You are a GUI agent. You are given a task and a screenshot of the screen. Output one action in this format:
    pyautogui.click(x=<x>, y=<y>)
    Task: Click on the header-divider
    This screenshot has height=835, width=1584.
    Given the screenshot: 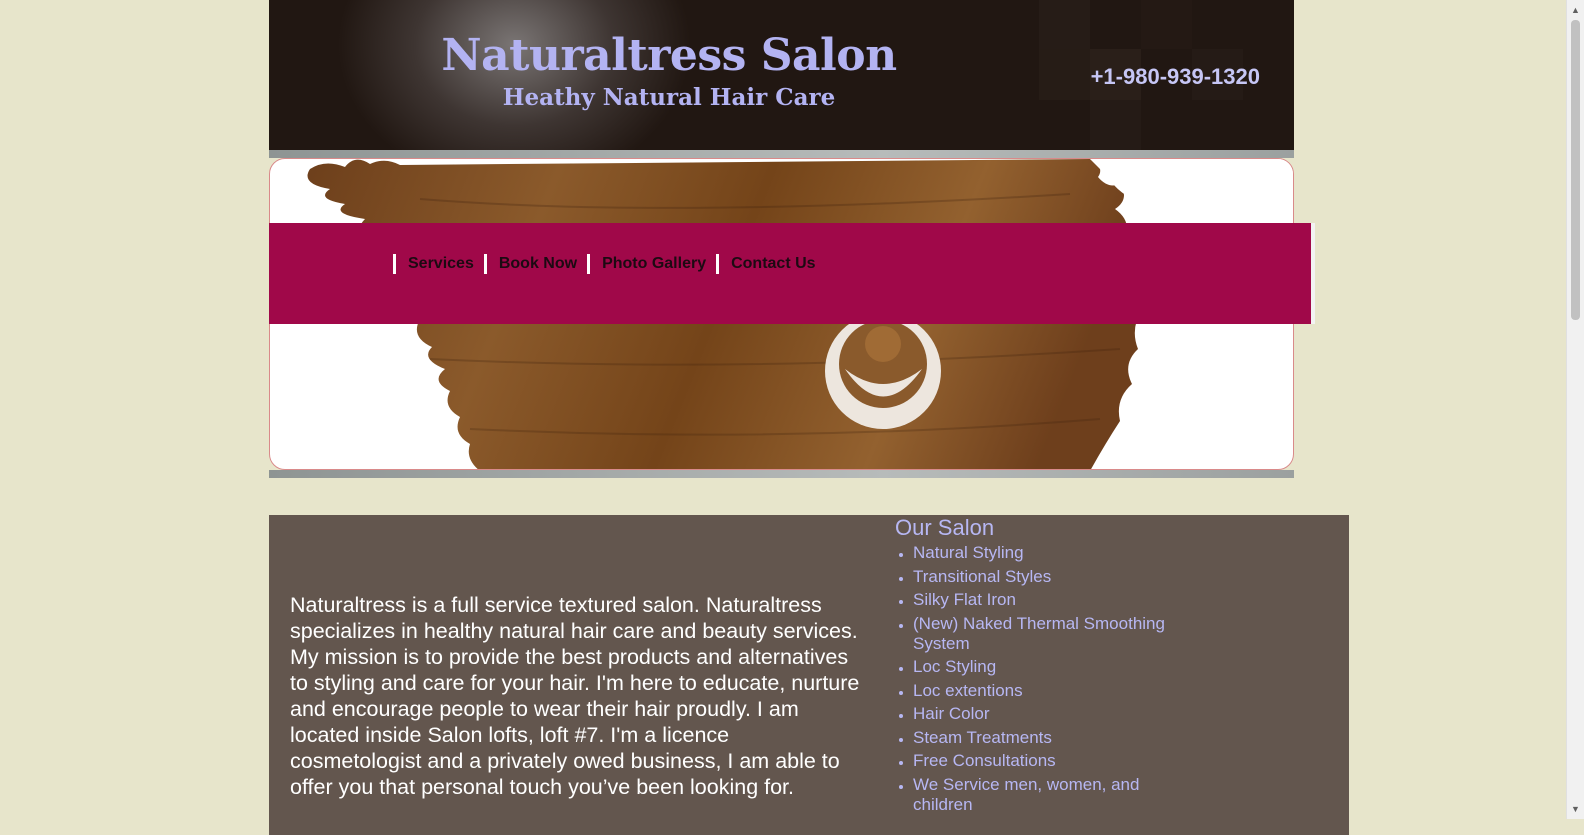 What is the action you would take?
    pyautogui.click(x=781, y=154)
    